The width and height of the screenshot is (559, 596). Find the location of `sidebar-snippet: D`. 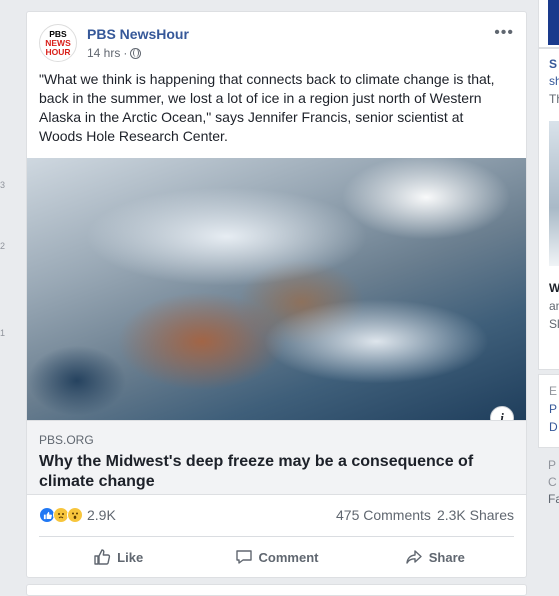

sidebar-snippet: D is located at coordinates (553, 427).